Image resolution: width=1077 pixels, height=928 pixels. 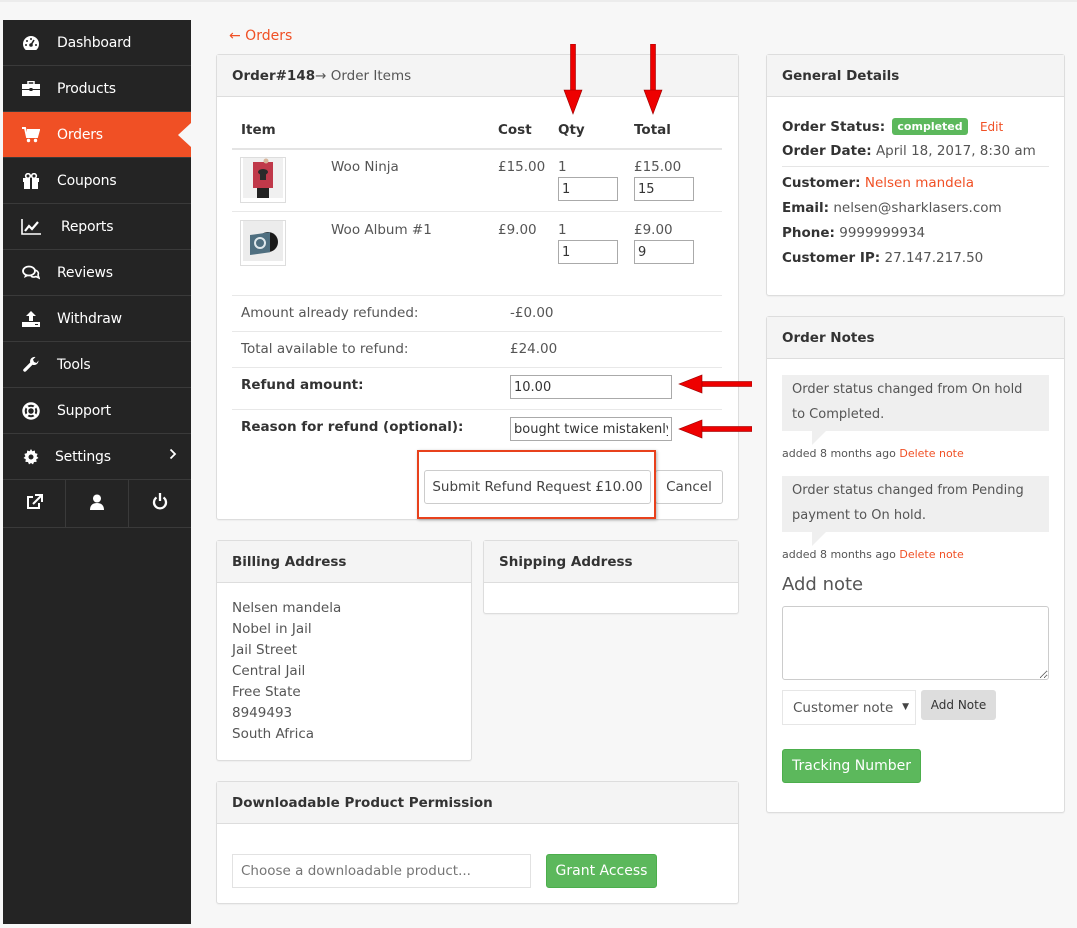 I want to click on logout-button, so click(x=160, y=503).